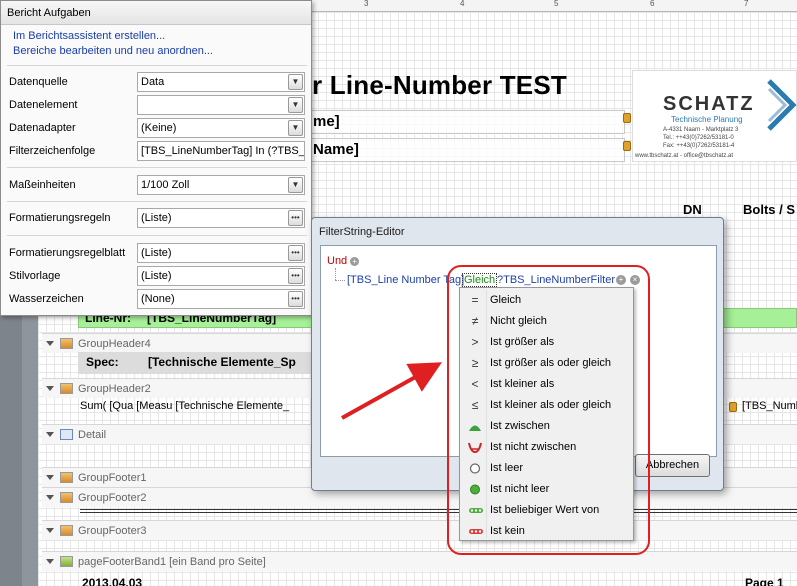  I want to click on band-label: Detail, so click(92, 434).